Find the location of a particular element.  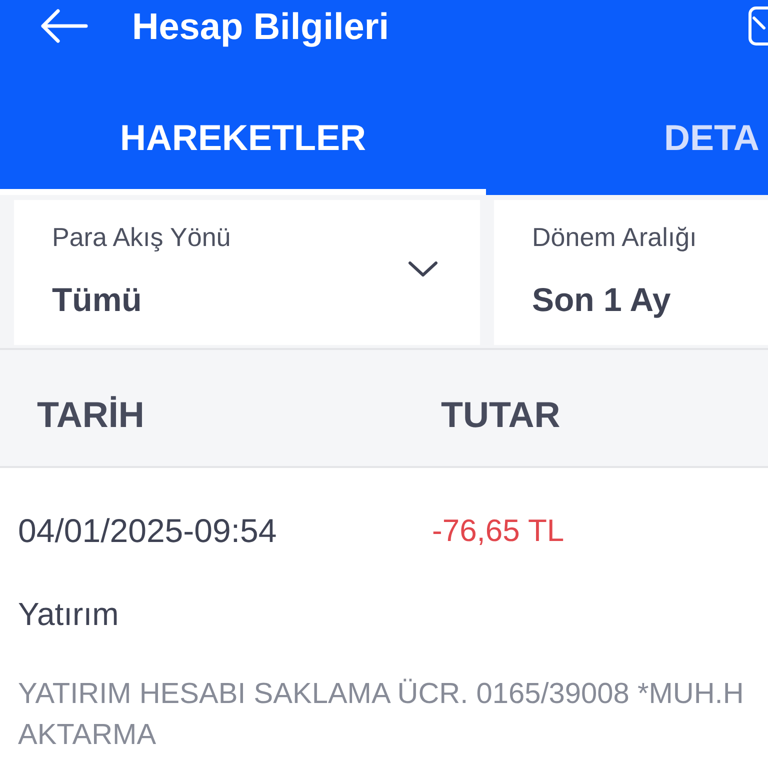

transaction-amount: -76,65 TL is located at coordinates (498, 531).